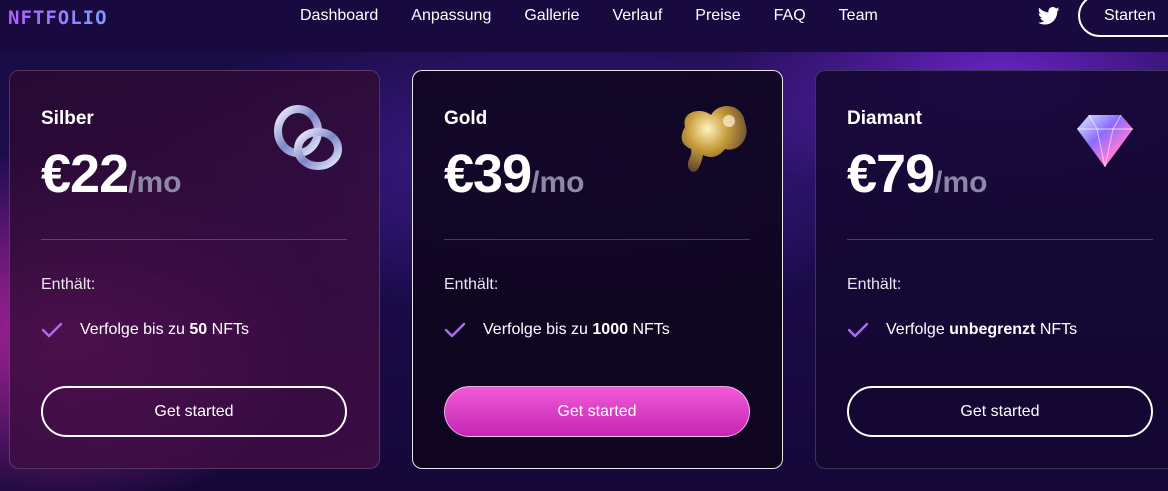 The width and height of the screenshot is (1168, 491). What do you see at coordinates (339, 16) in the screenshot?
I see `nav-dashboard: Dashboard` at bounding box center [339, 16].